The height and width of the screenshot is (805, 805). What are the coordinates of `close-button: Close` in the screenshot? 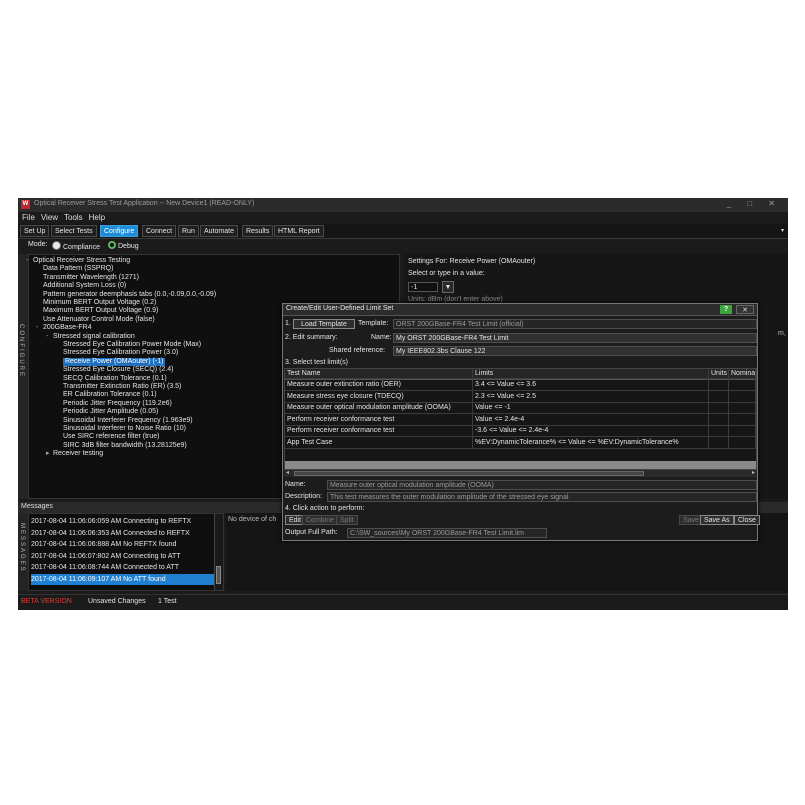 It's located at (747, 520).